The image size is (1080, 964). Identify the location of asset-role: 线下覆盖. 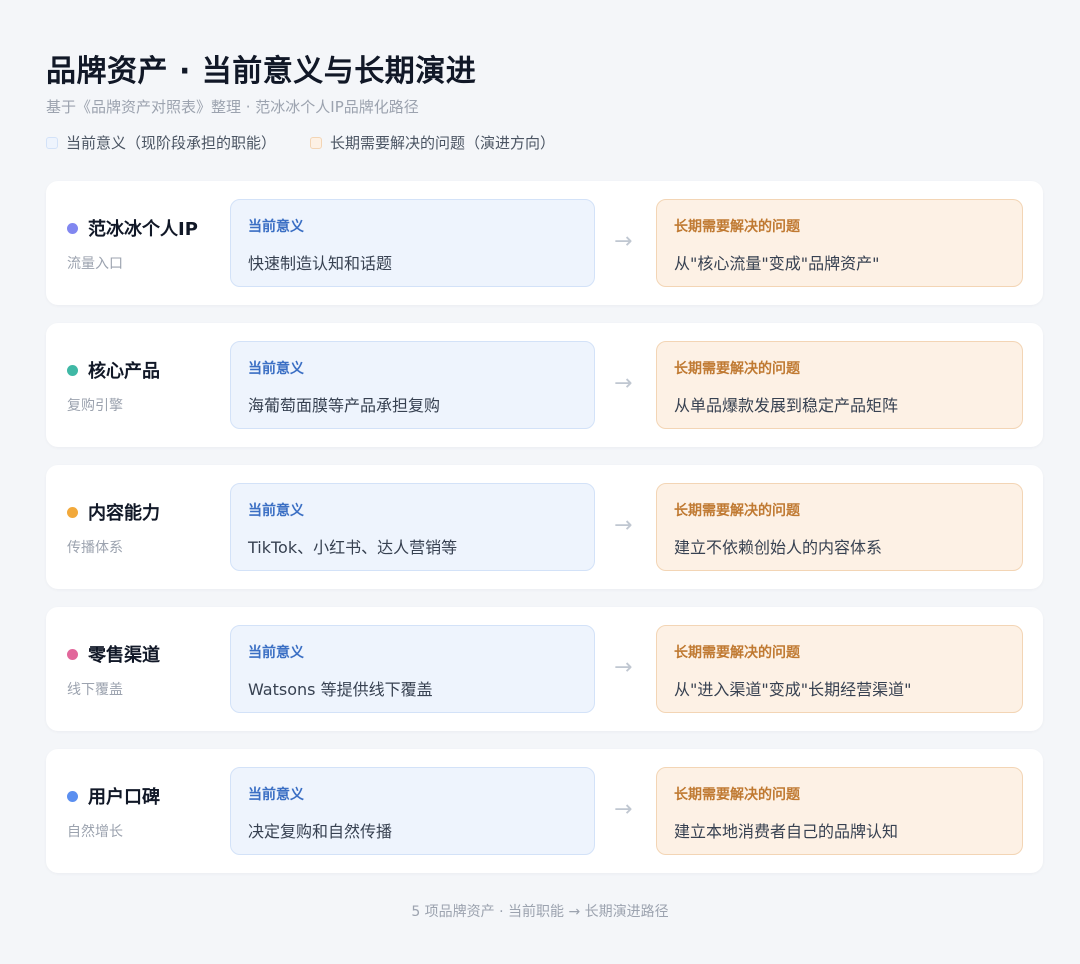
(95, 690).